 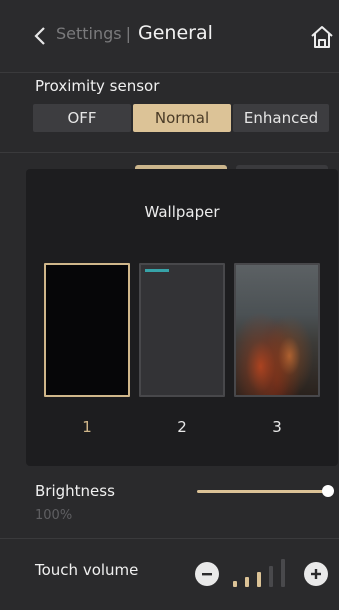 I want to click on breadcrumb: Settings |, so click(x=95, y=33).